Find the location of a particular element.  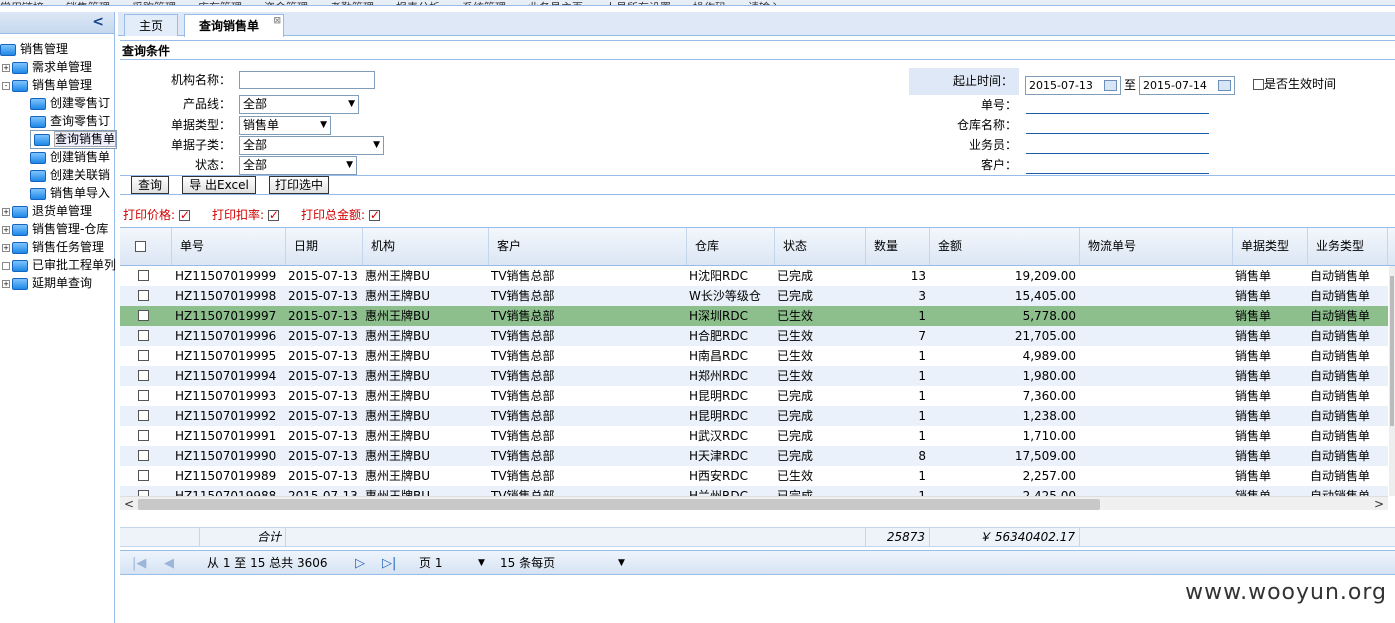

column-header: 状态 is located at coordinates (820, 246).